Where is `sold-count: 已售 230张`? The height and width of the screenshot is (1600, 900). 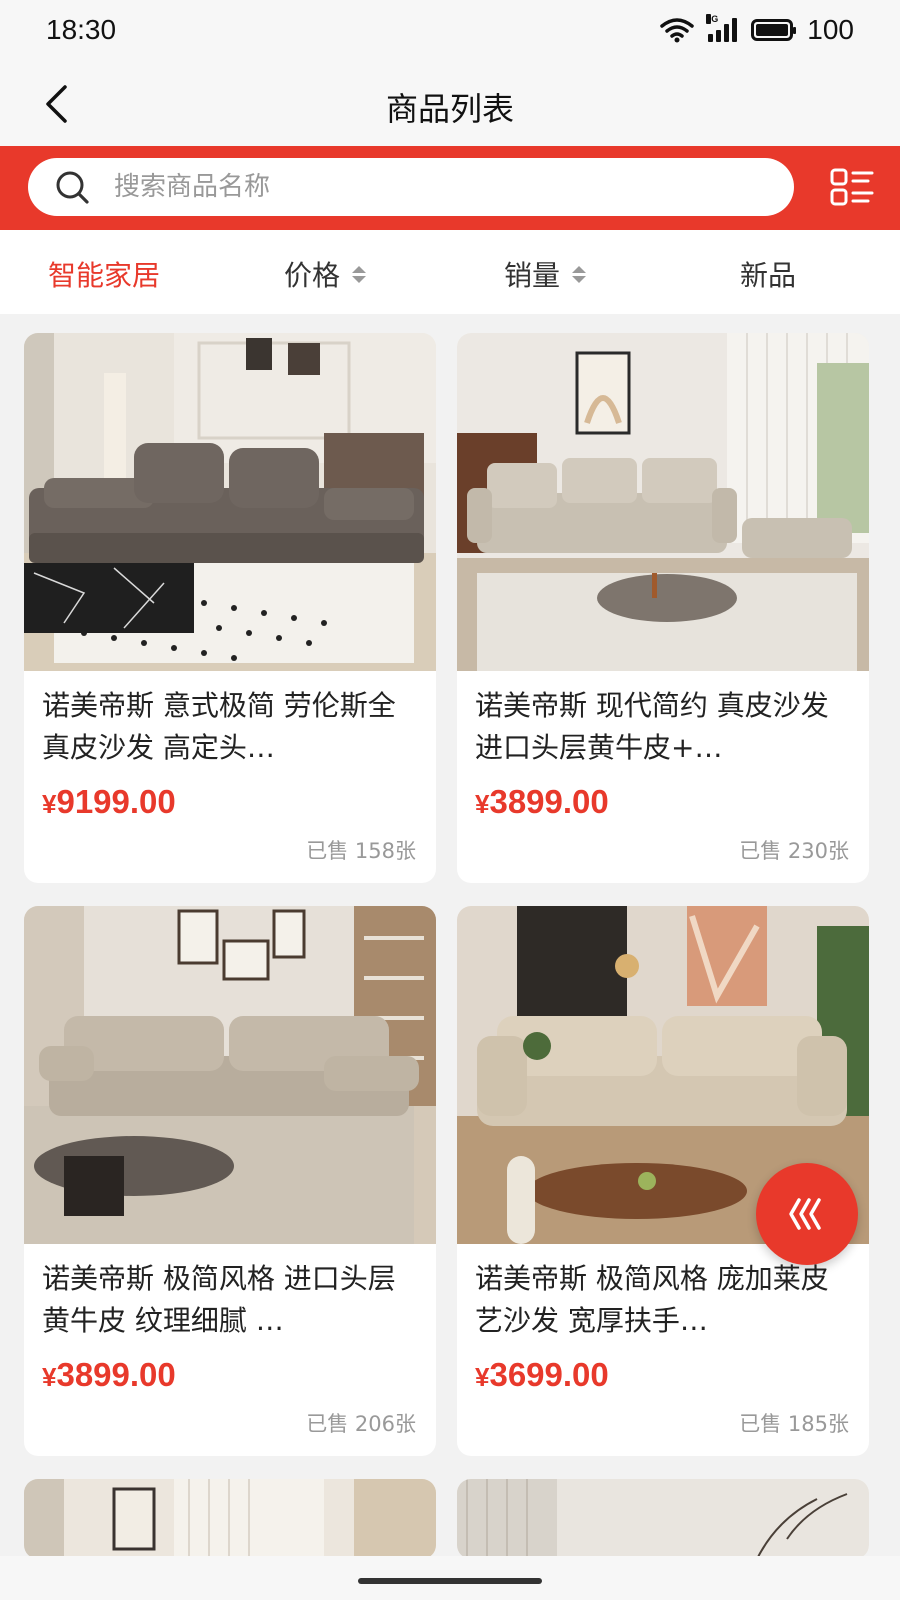
sold-count: 已售 230张 is located at coordinates (794, 851).